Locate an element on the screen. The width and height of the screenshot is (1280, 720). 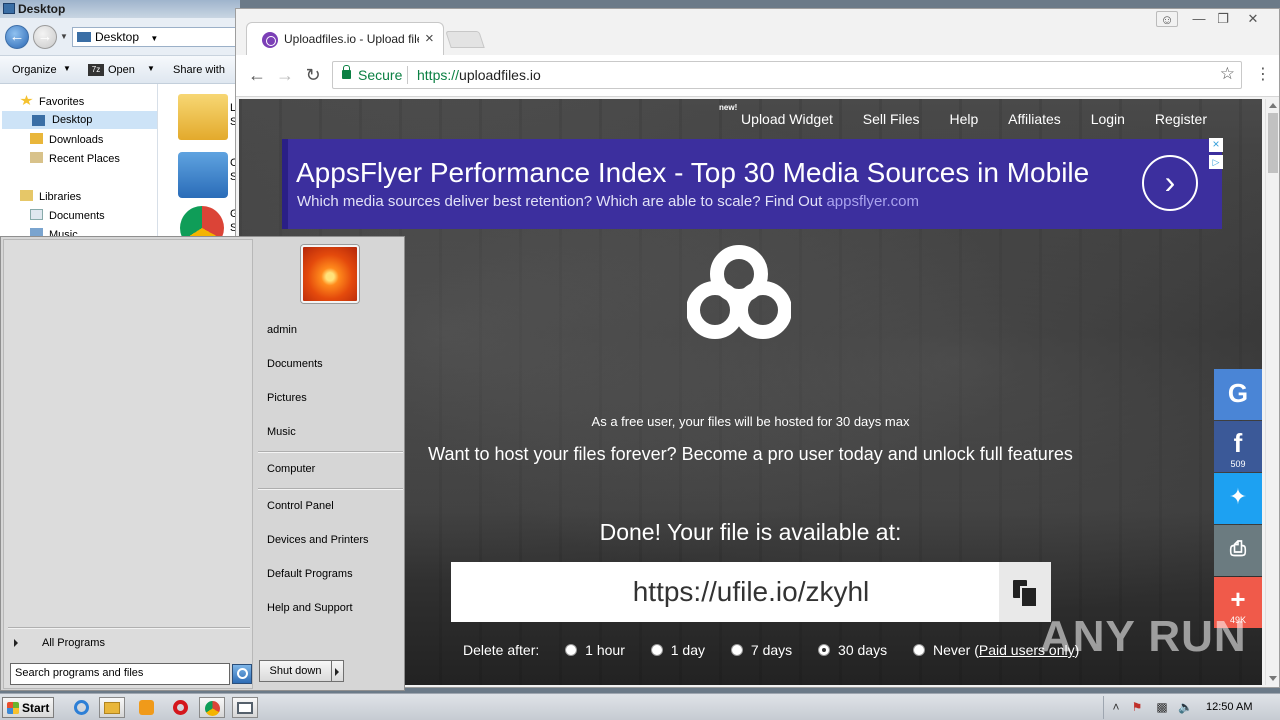
explorer-command-bar: Organize ▼ 7z Open ▼ Share with is located at coordinates (120, 70).